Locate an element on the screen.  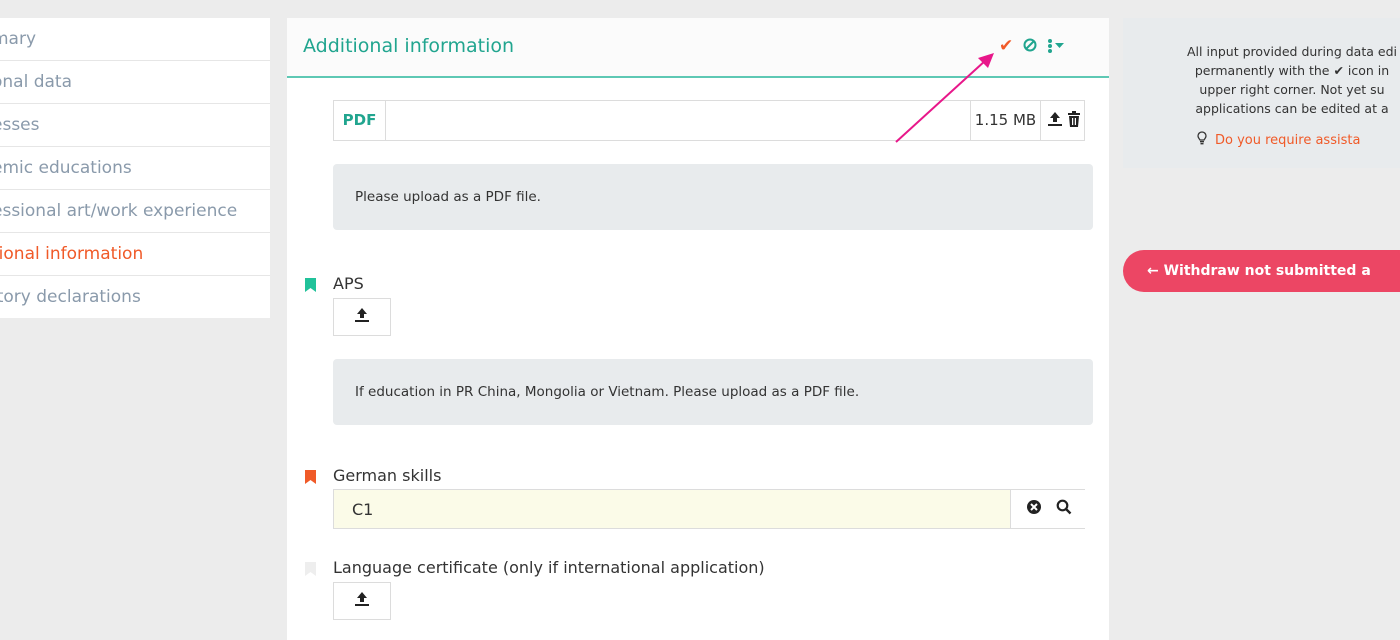
info-line: upper right corner. Not yet su is located at coordinates (1292, 89).